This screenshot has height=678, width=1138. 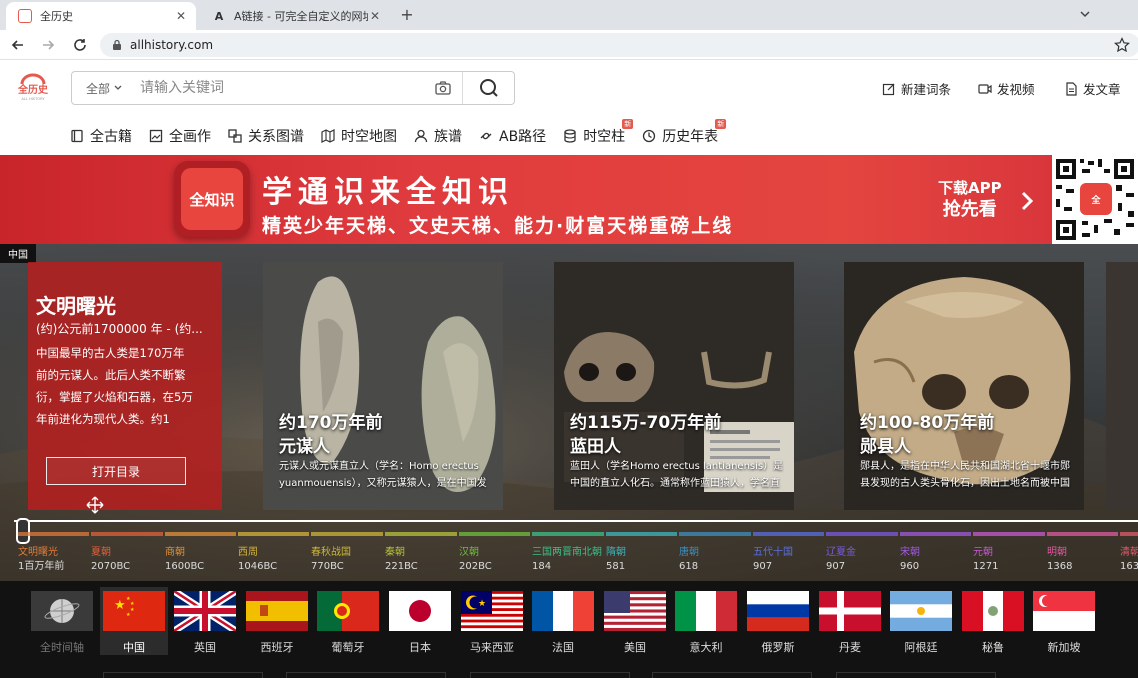 What do you see at coordinates (116, 471) in the screenshot?
I see `open-catalog-button: 打开目录` at bounding box center [116, 471].